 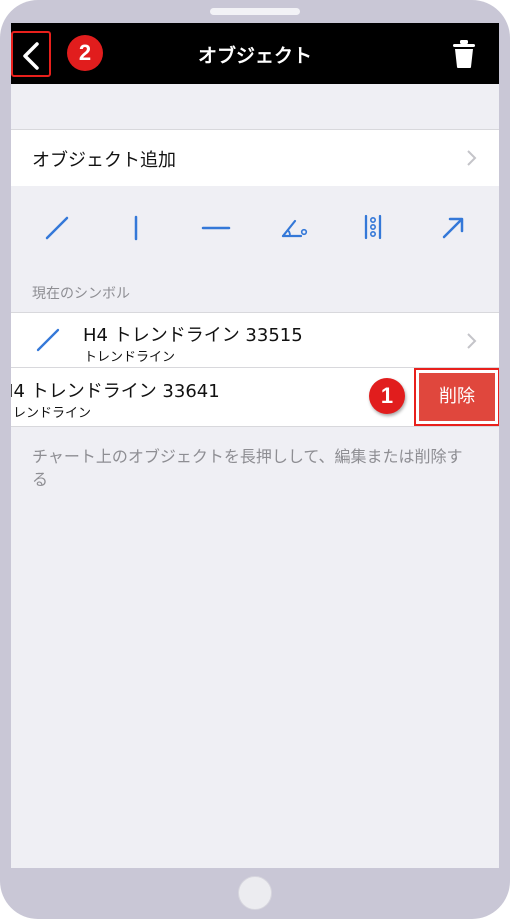 I want to click on annotation-badge-1: 1, so click(x=387, y=396).